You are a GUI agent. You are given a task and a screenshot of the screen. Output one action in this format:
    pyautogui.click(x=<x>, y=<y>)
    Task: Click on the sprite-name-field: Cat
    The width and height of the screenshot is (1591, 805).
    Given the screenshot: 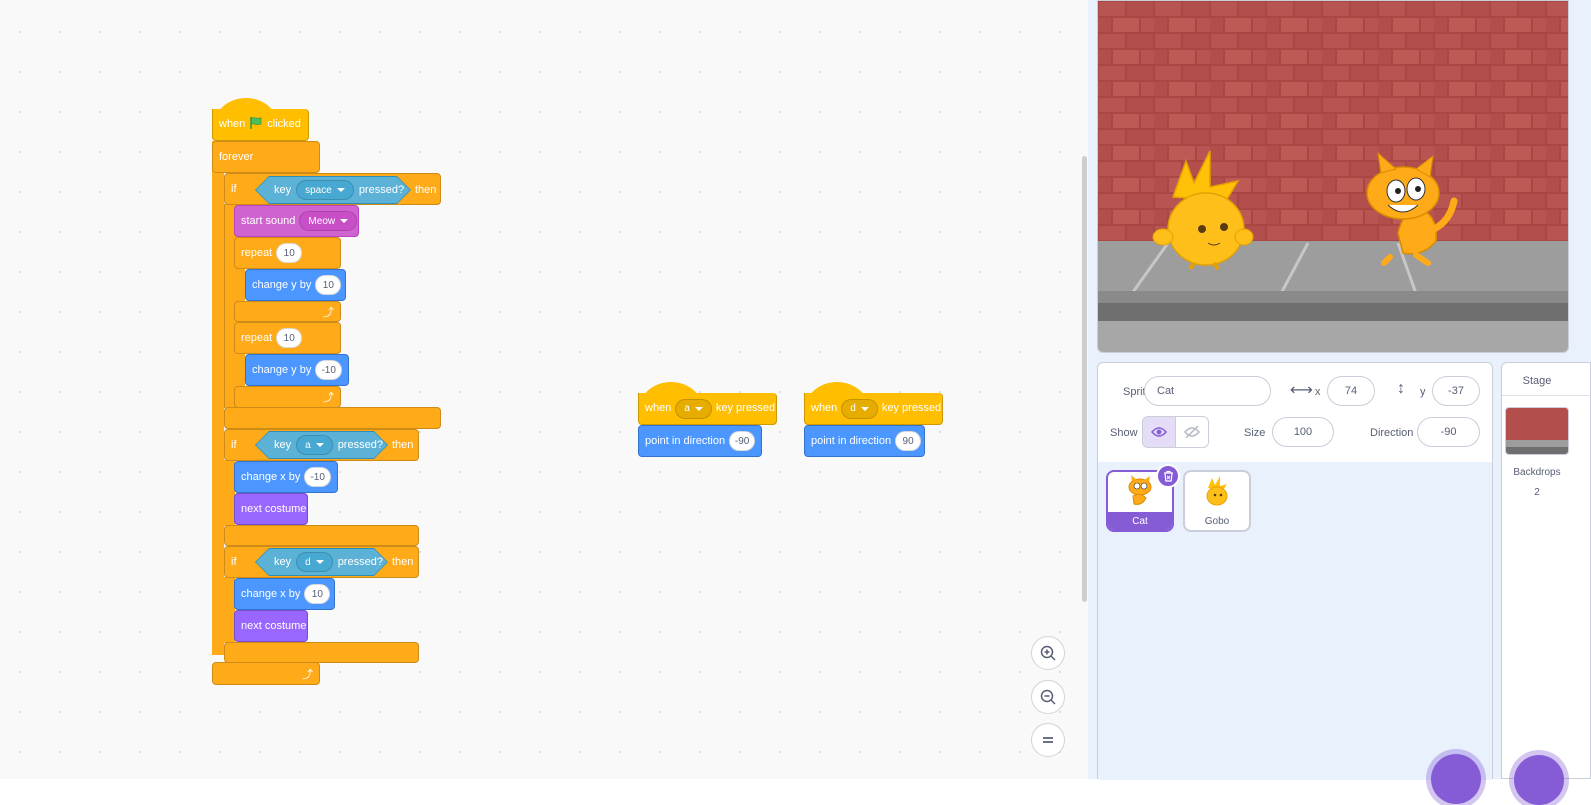 What is the action you would take?
    pyautogui.click(x=1207, y=391)
    